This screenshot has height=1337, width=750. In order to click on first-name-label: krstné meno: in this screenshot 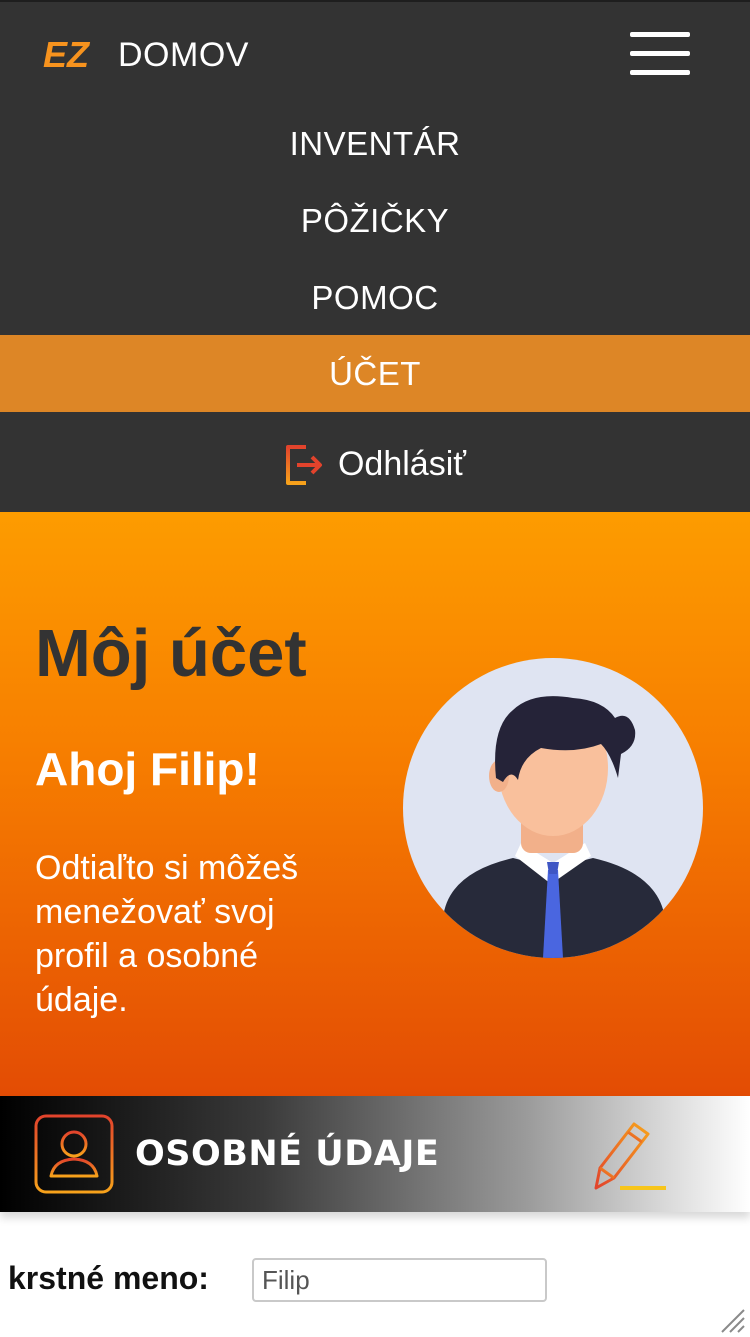, I will do `click(108, 1278)`.